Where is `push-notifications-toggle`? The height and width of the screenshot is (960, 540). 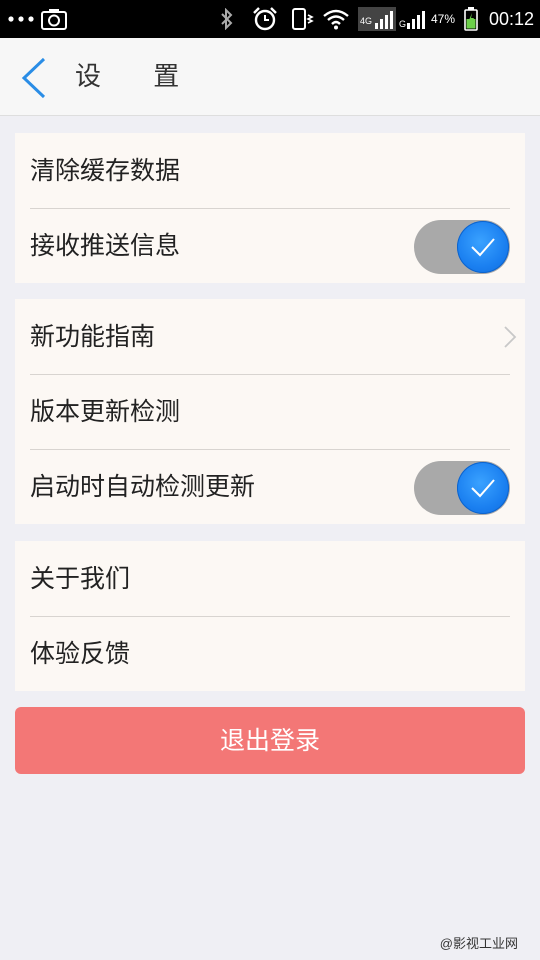 push-notifications-toggle is located at coordinates (462, 247).